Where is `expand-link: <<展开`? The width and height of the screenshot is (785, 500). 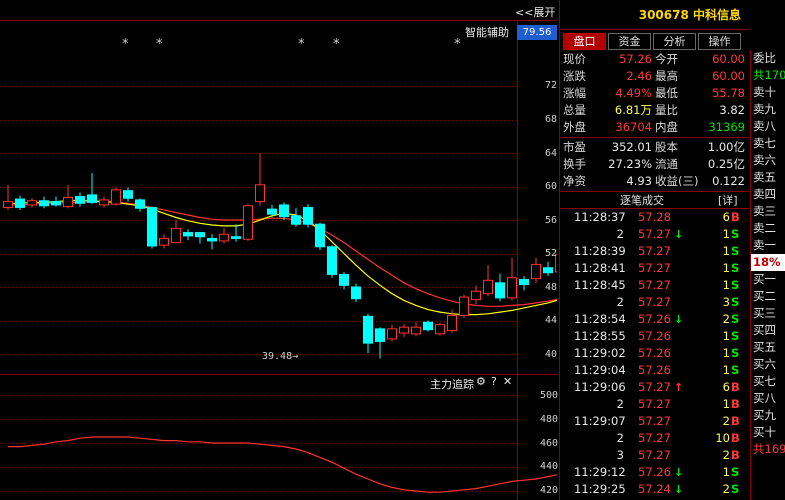
expand-link: <<展开 is located at coordinates (535, 12).